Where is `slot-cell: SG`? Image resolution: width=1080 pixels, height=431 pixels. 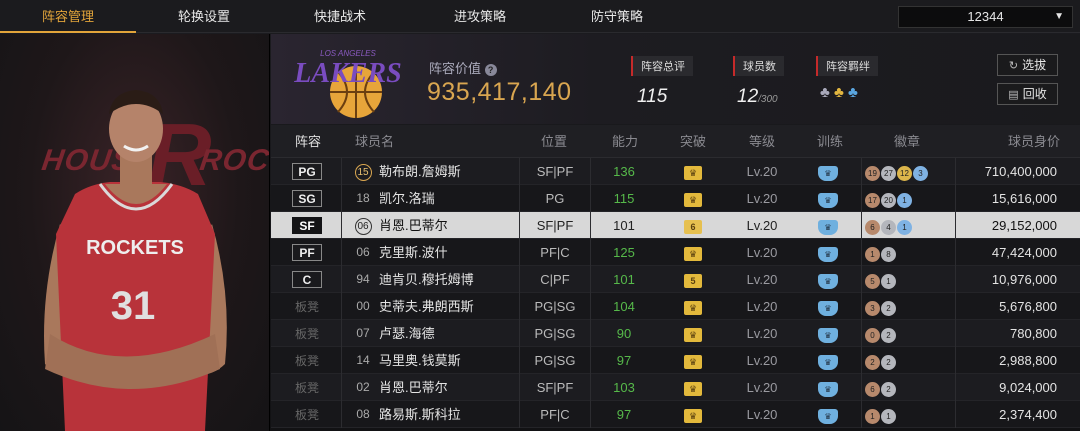 slot-cell: SG is located at coordinates (307, 198).